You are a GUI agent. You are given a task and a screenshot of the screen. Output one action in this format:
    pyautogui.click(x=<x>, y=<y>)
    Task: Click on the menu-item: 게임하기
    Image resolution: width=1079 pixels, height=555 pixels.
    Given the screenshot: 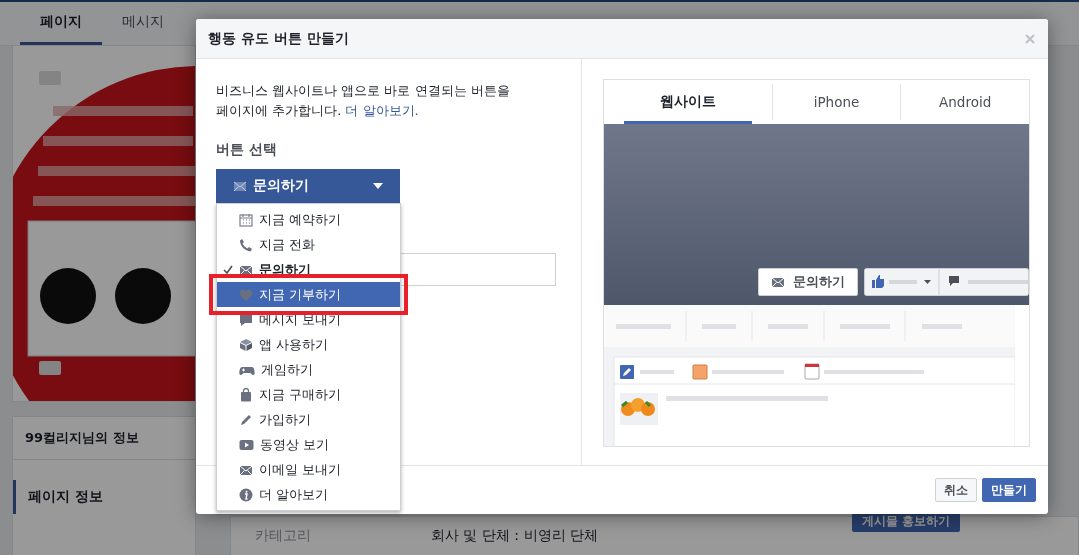 What is the action you would take?
    pyautogui.click(x=308, y=370)
    